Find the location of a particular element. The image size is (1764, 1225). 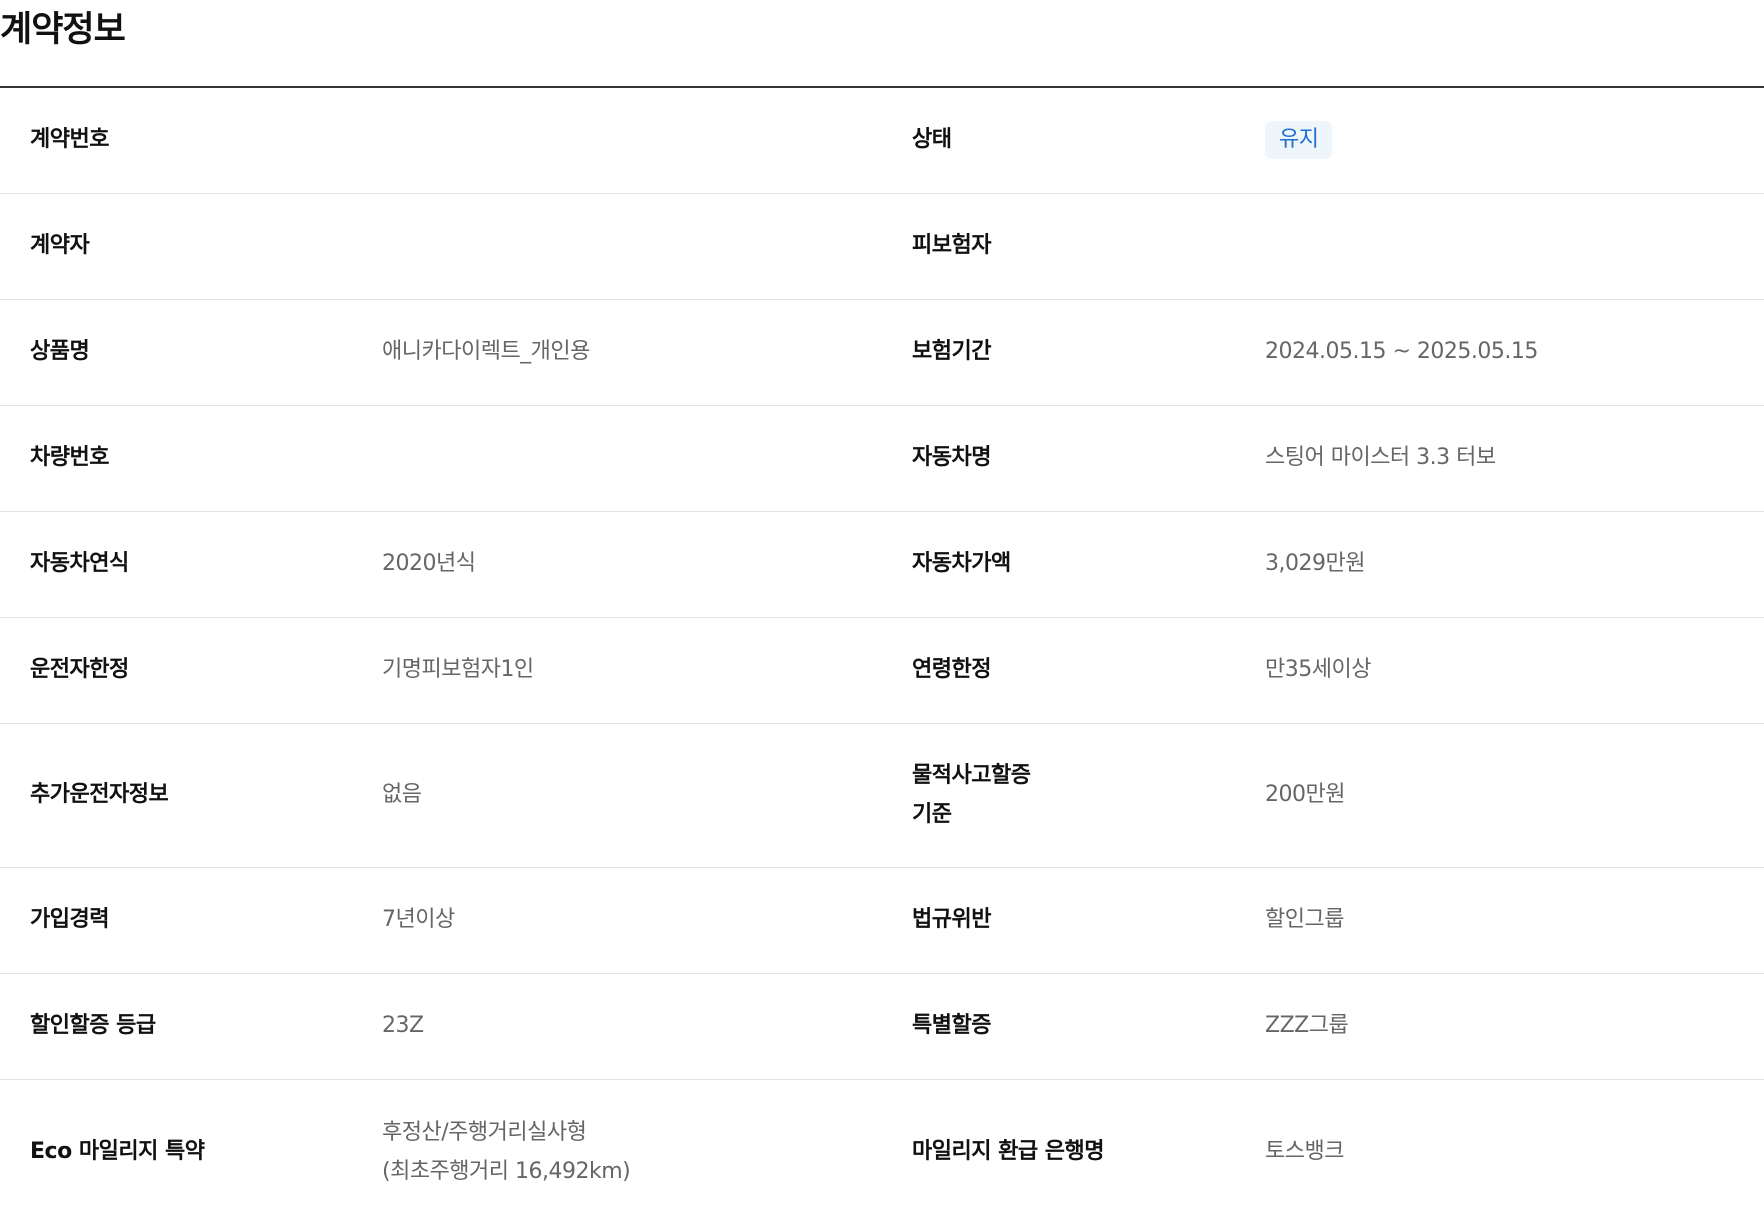

label-policyholder: 계약자 is located at coordinates (191, 246).